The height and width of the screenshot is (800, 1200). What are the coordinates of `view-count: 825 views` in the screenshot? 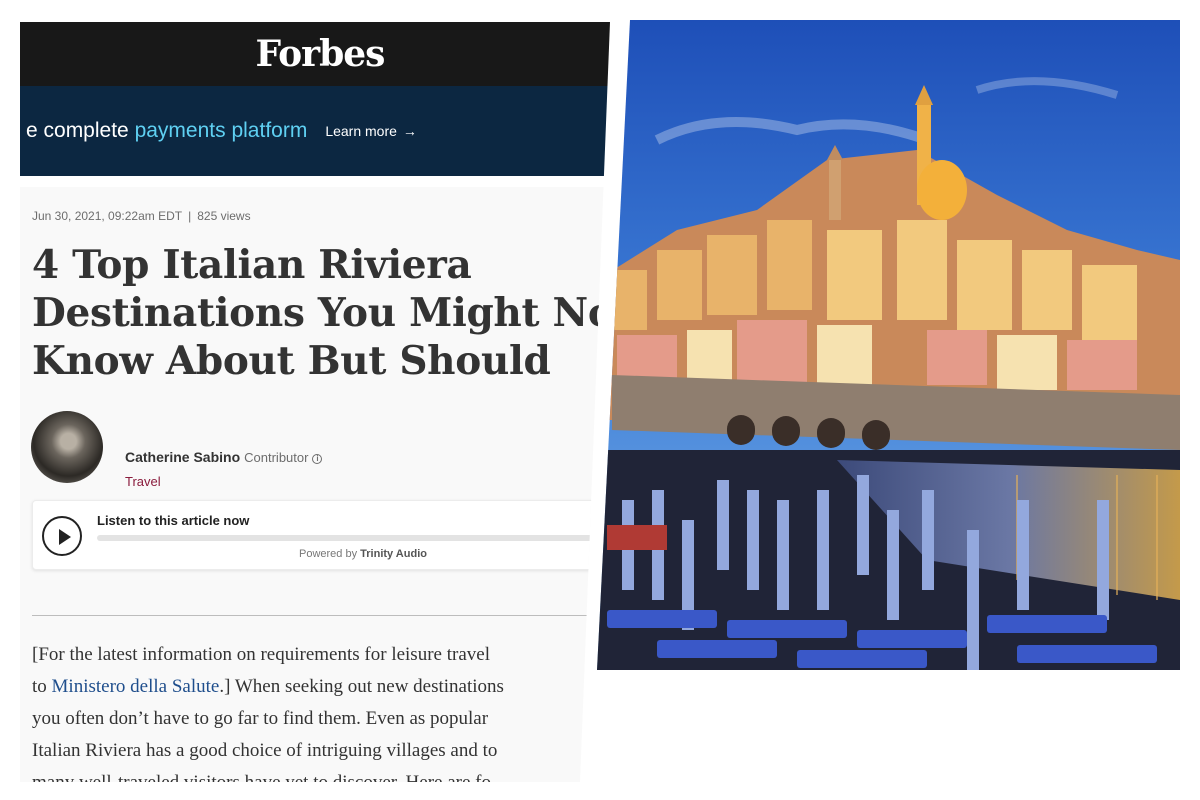 It's located at (224, 216).